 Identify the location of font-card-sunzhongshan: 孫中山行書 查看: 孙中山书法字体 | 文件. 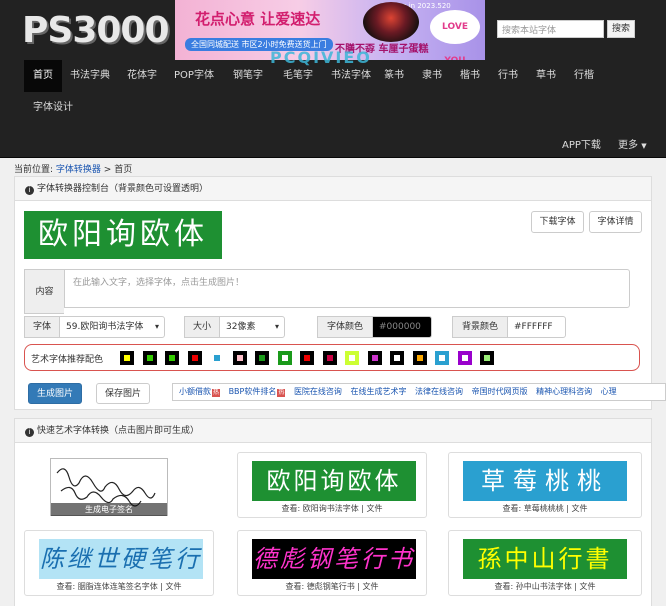
(545, 563).